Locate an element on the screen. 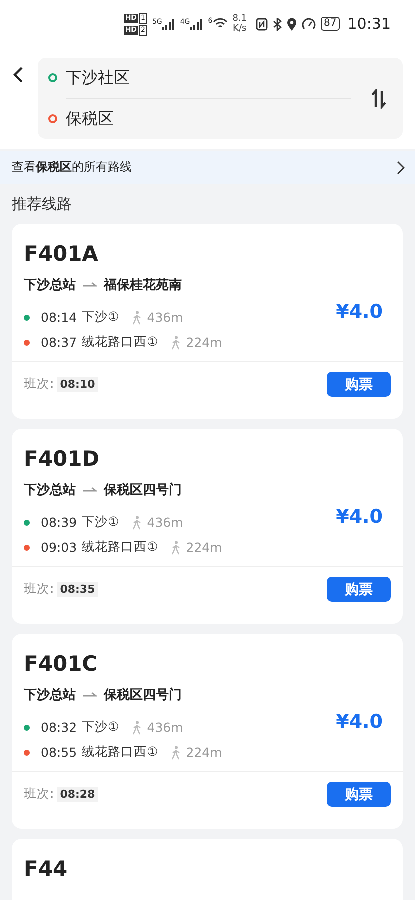  schedule-time: 08:35 is located at coordinates (77, 589).